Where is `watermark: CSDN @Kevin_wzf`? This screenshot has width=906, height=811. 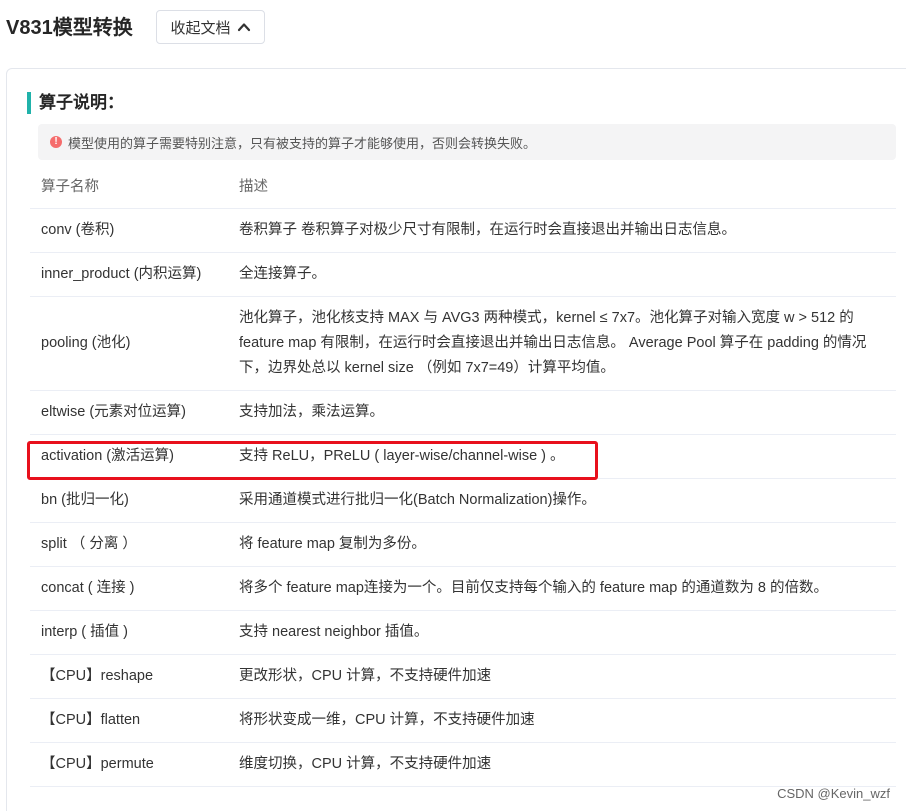 watermark: CSDN @Kevin_wzf is located at coordinates (833, 793).